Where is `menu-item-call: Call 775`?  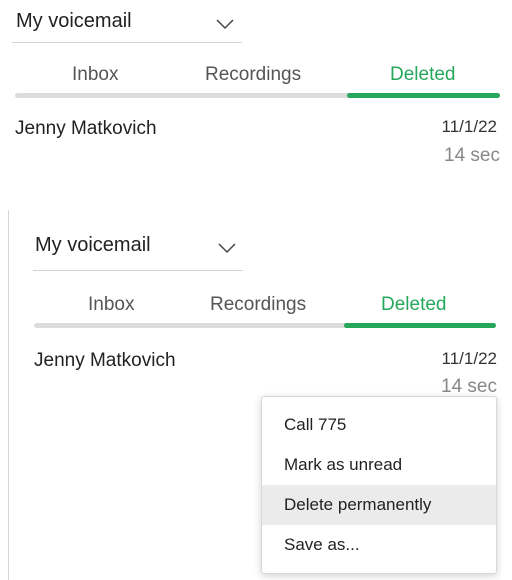
menu-item-call: Call 775 is located at coordinates (379, 425).